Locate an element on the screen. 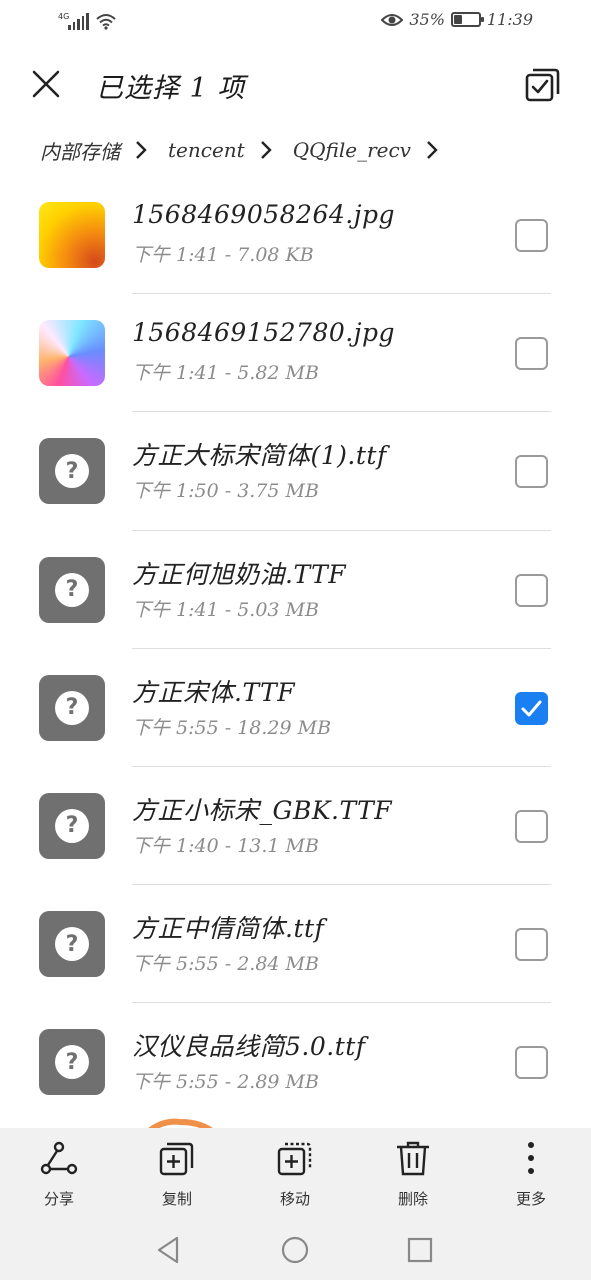 The height and width of the screenshot is (1280, 591). file-name: 1568469152780.jpg is located at coordinates (263, 333).